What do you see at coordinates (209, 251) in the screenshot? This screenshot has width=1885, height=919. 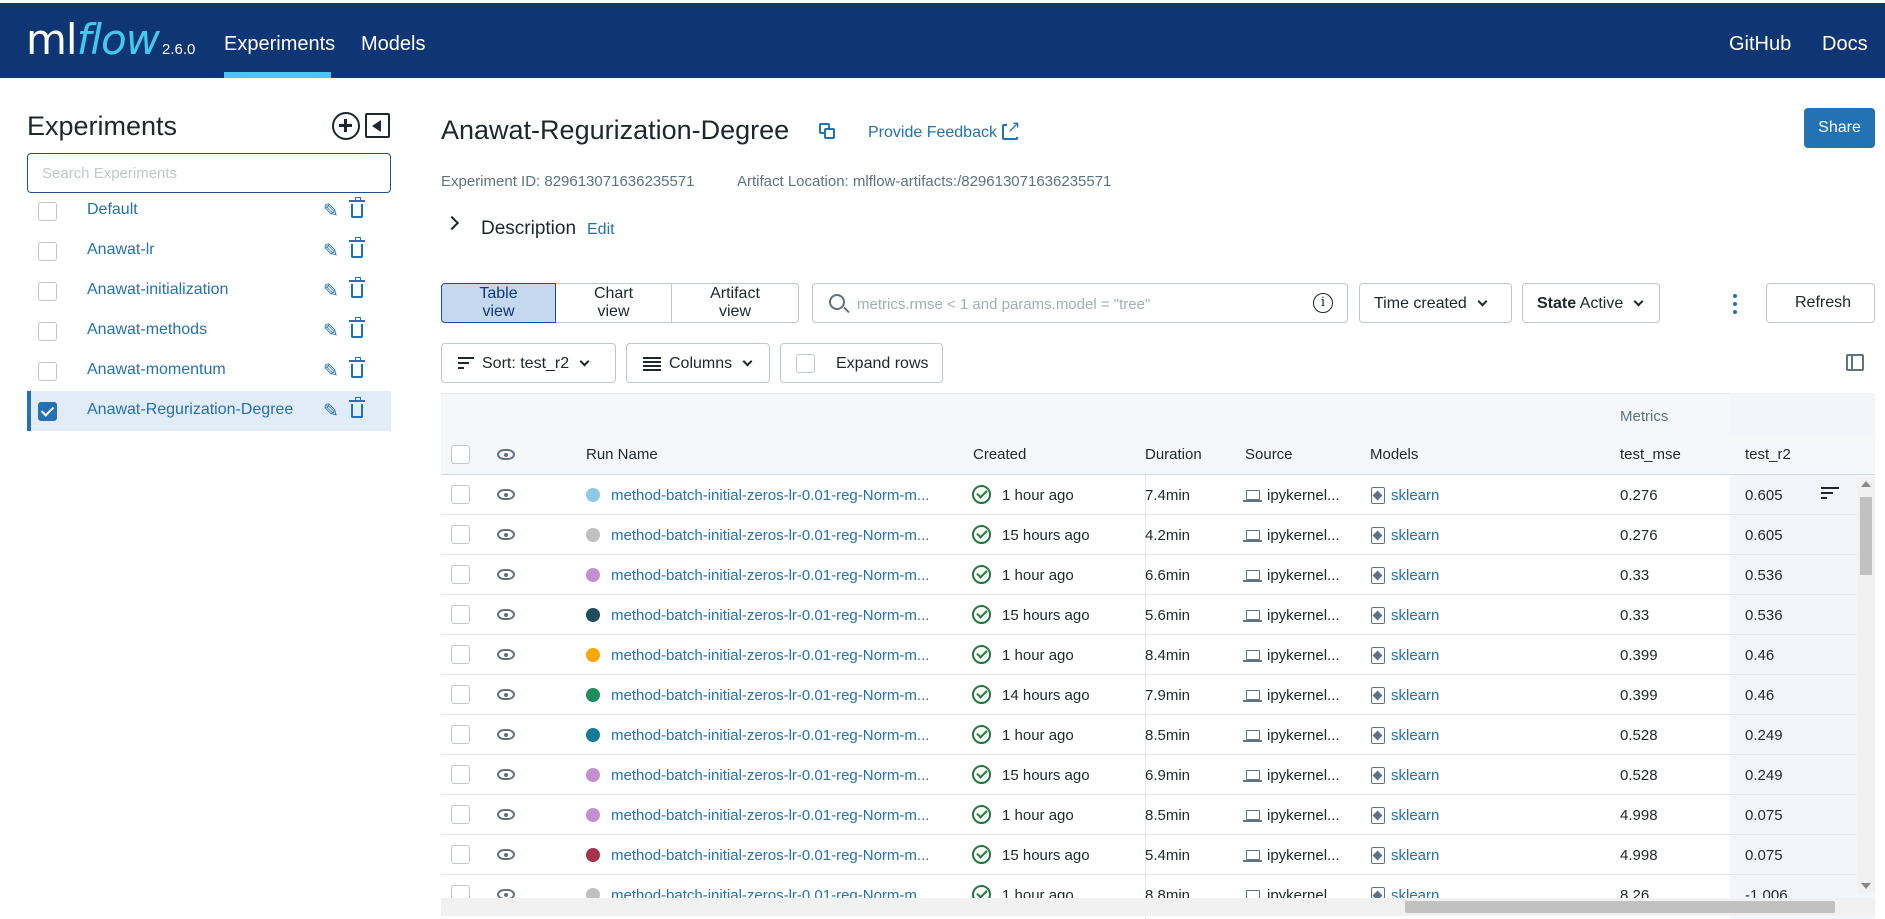 I see `experiment-item: Anawat-lr ✎` at bounding box center [209, 251].